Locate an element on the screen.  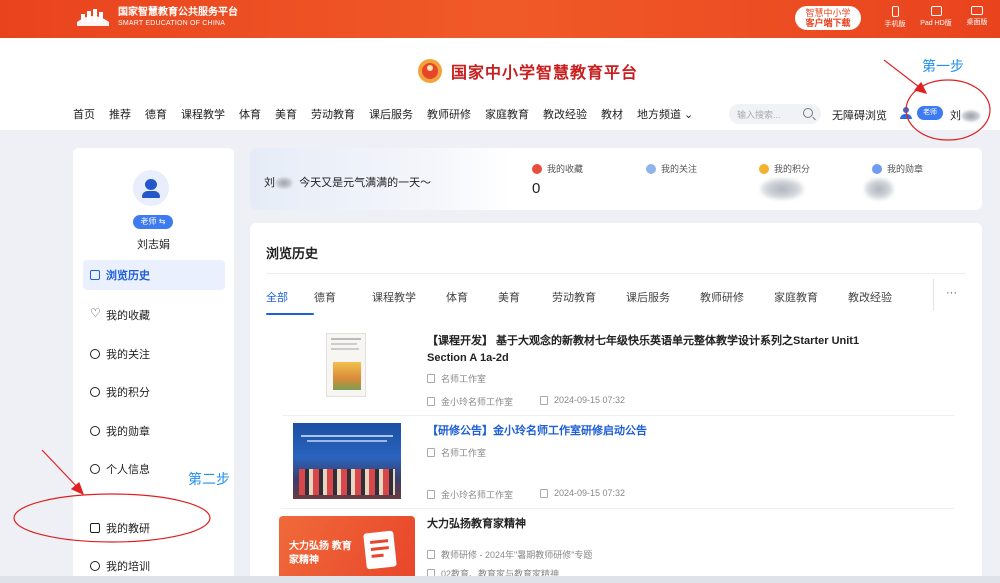
sidebar-item-medals: 我的勋章 is located at coordinates (154, 431).